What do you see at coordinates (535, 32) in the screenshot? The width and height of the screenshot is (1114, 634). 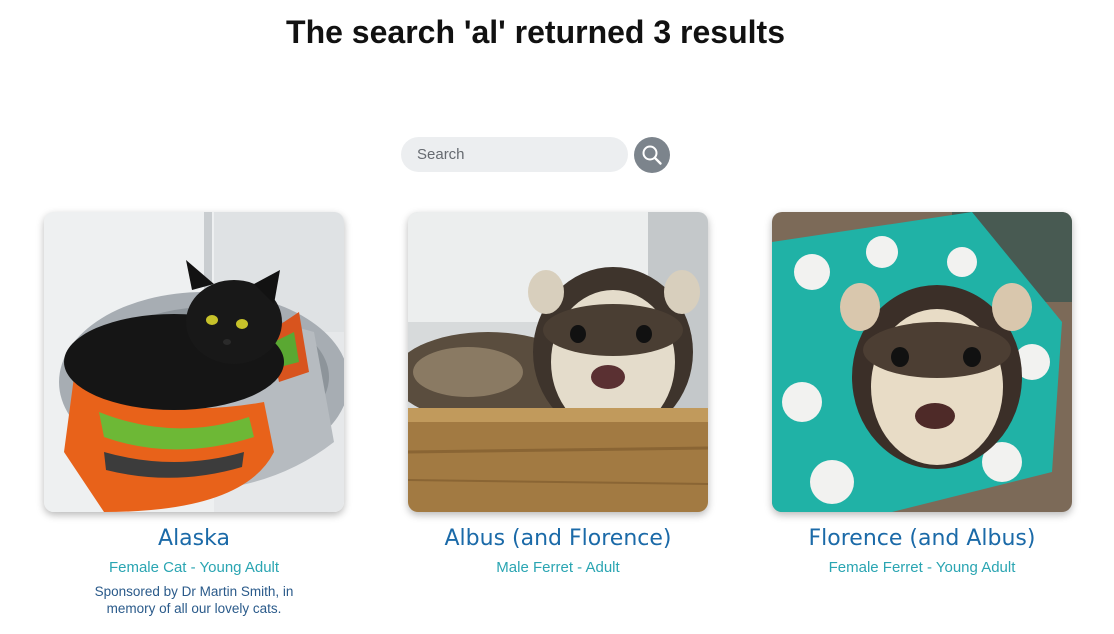 I see `page-title: The search 'al' returned 3 results` at bounding box center [535, 32].